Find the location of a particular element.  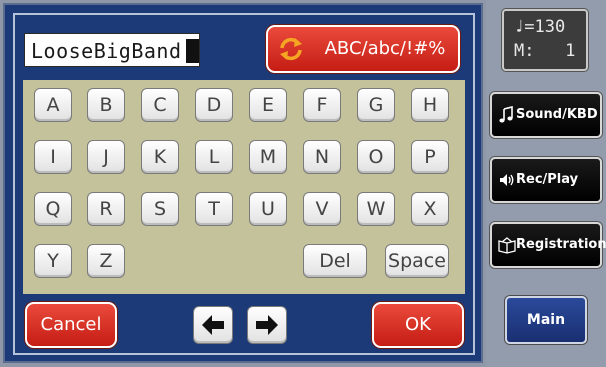

key-label: K is located at coordinates (160, 157).